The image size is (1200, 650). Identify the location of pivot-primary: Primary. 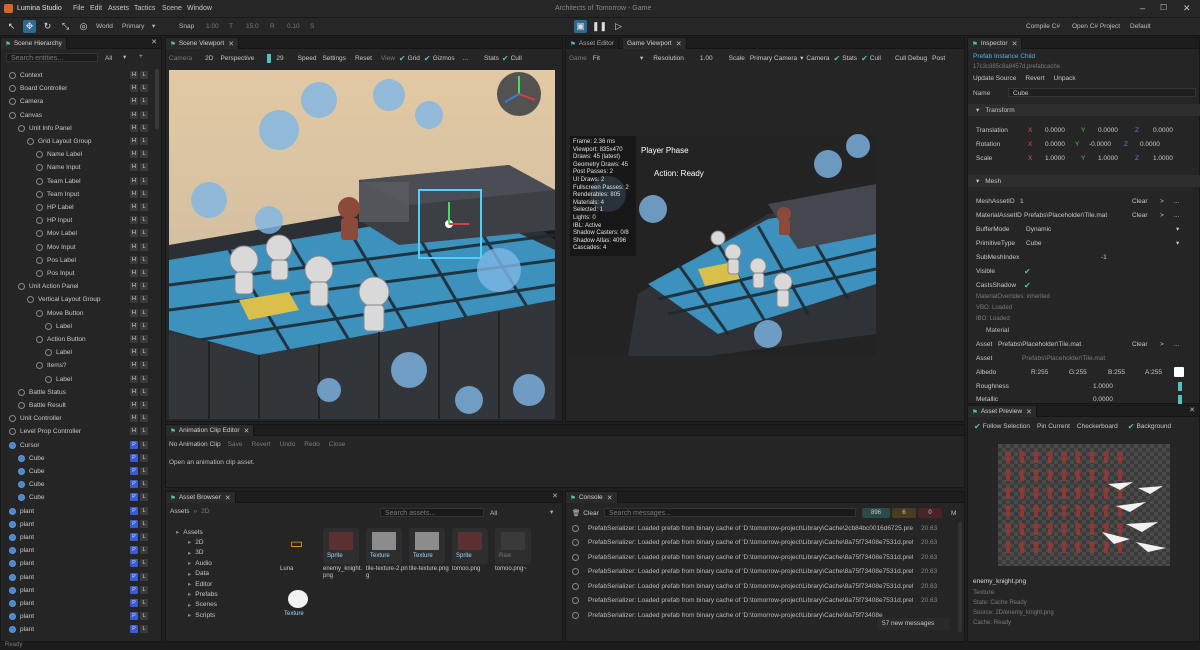
(133, 26).